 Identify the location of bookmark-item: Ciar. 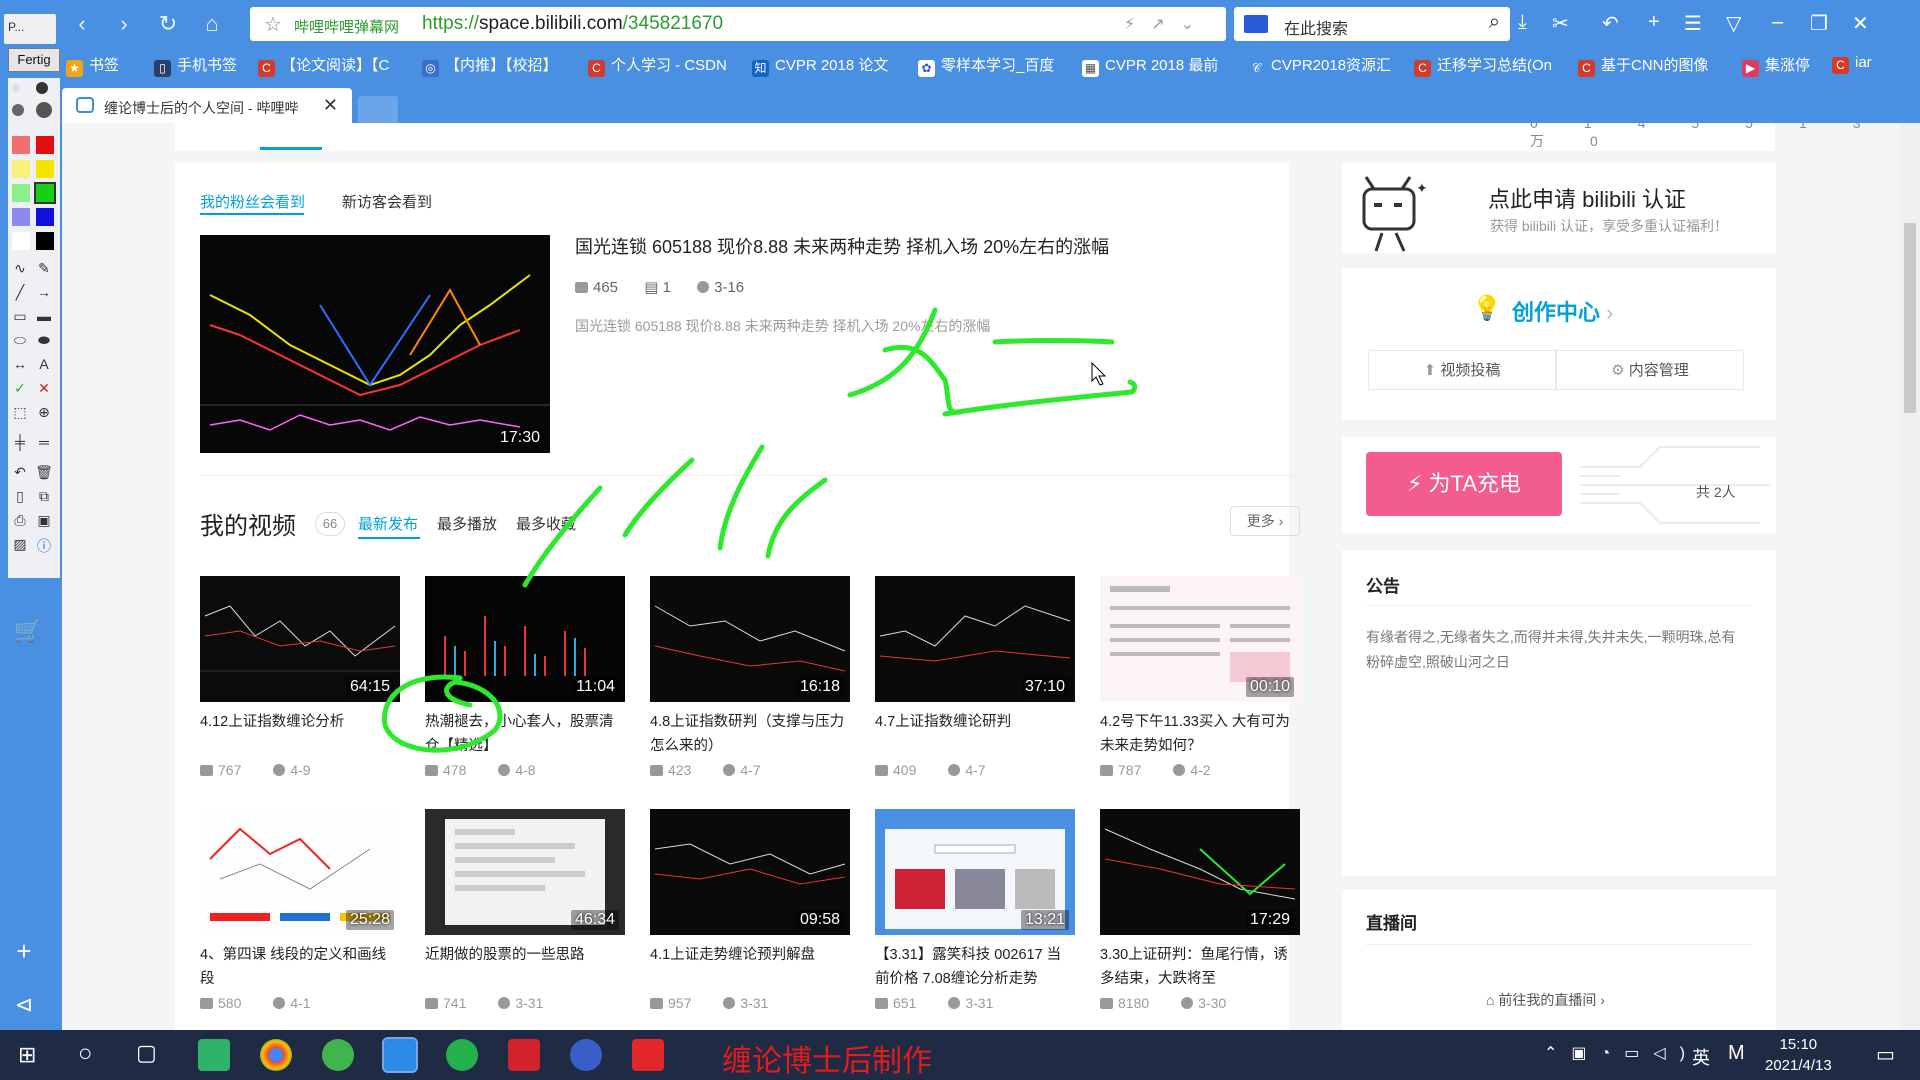
(1852, 64).